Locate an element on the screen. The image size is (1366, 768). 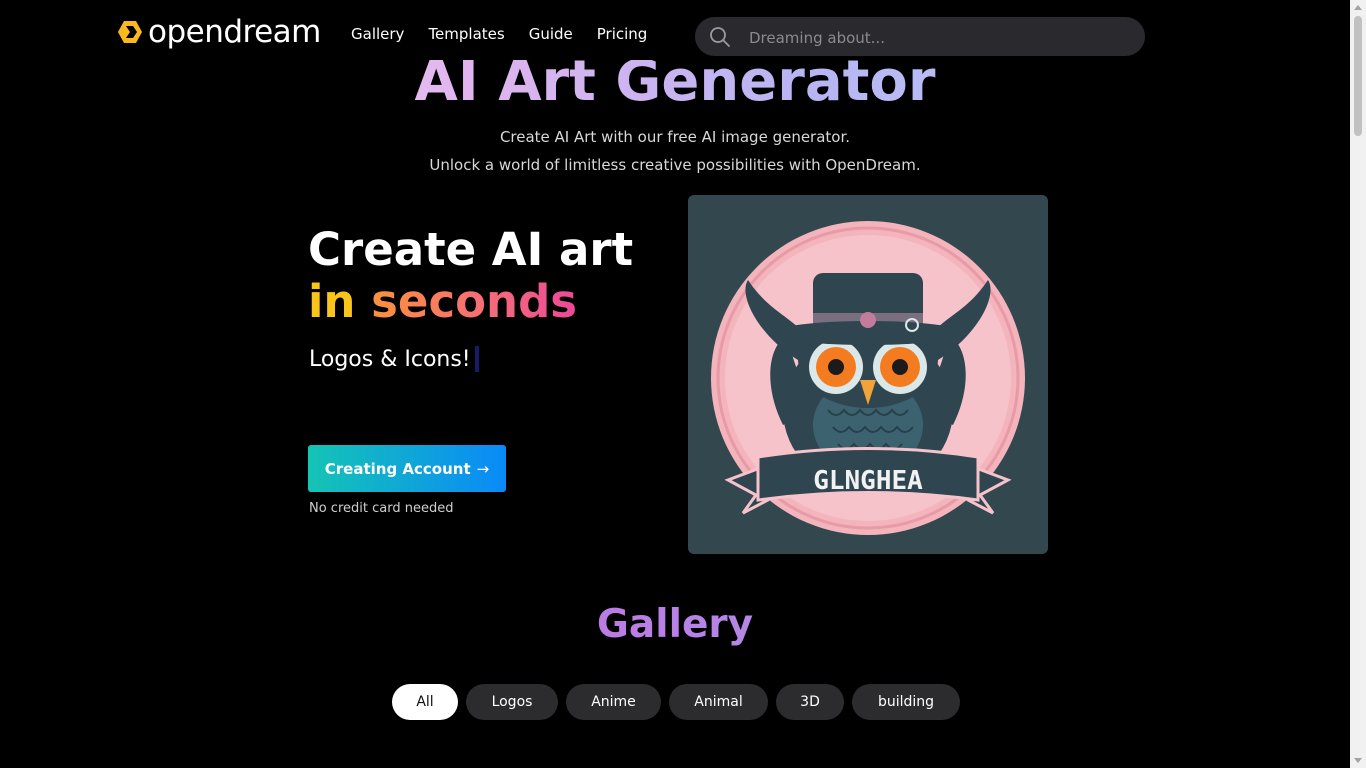
search-input is located at coordinates (939, 37).